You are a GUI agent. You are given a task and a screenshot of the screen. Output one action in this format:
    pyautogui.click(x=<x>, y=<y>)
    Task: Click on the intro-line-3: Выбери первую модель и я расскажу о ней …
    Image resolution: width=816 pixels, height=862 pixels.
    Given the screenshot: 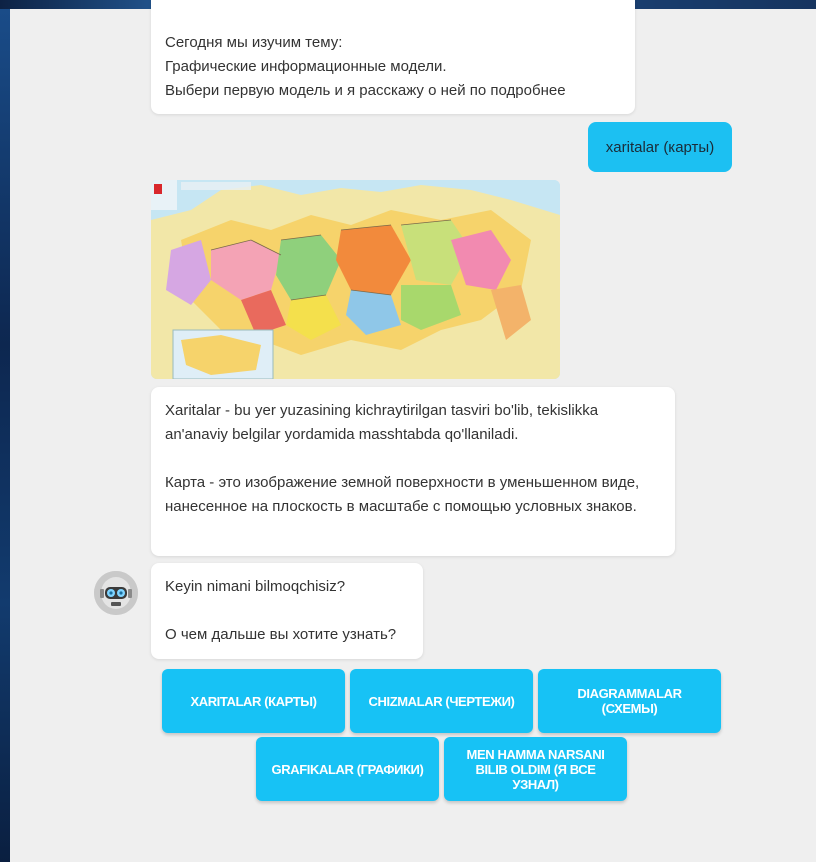 What is the action you would take?
    pyautogui.click(x=365, y=90)
    